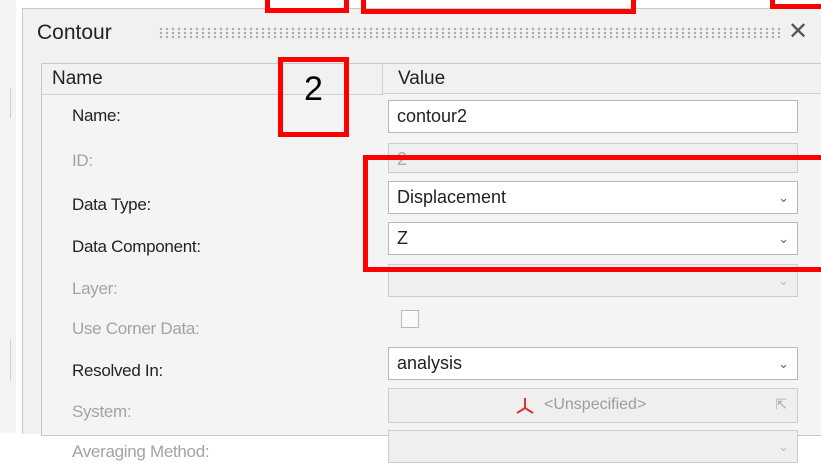 This screenshot has width=821, height=463. I want to click on system-value: <Unspecified>, so click(595, 404).